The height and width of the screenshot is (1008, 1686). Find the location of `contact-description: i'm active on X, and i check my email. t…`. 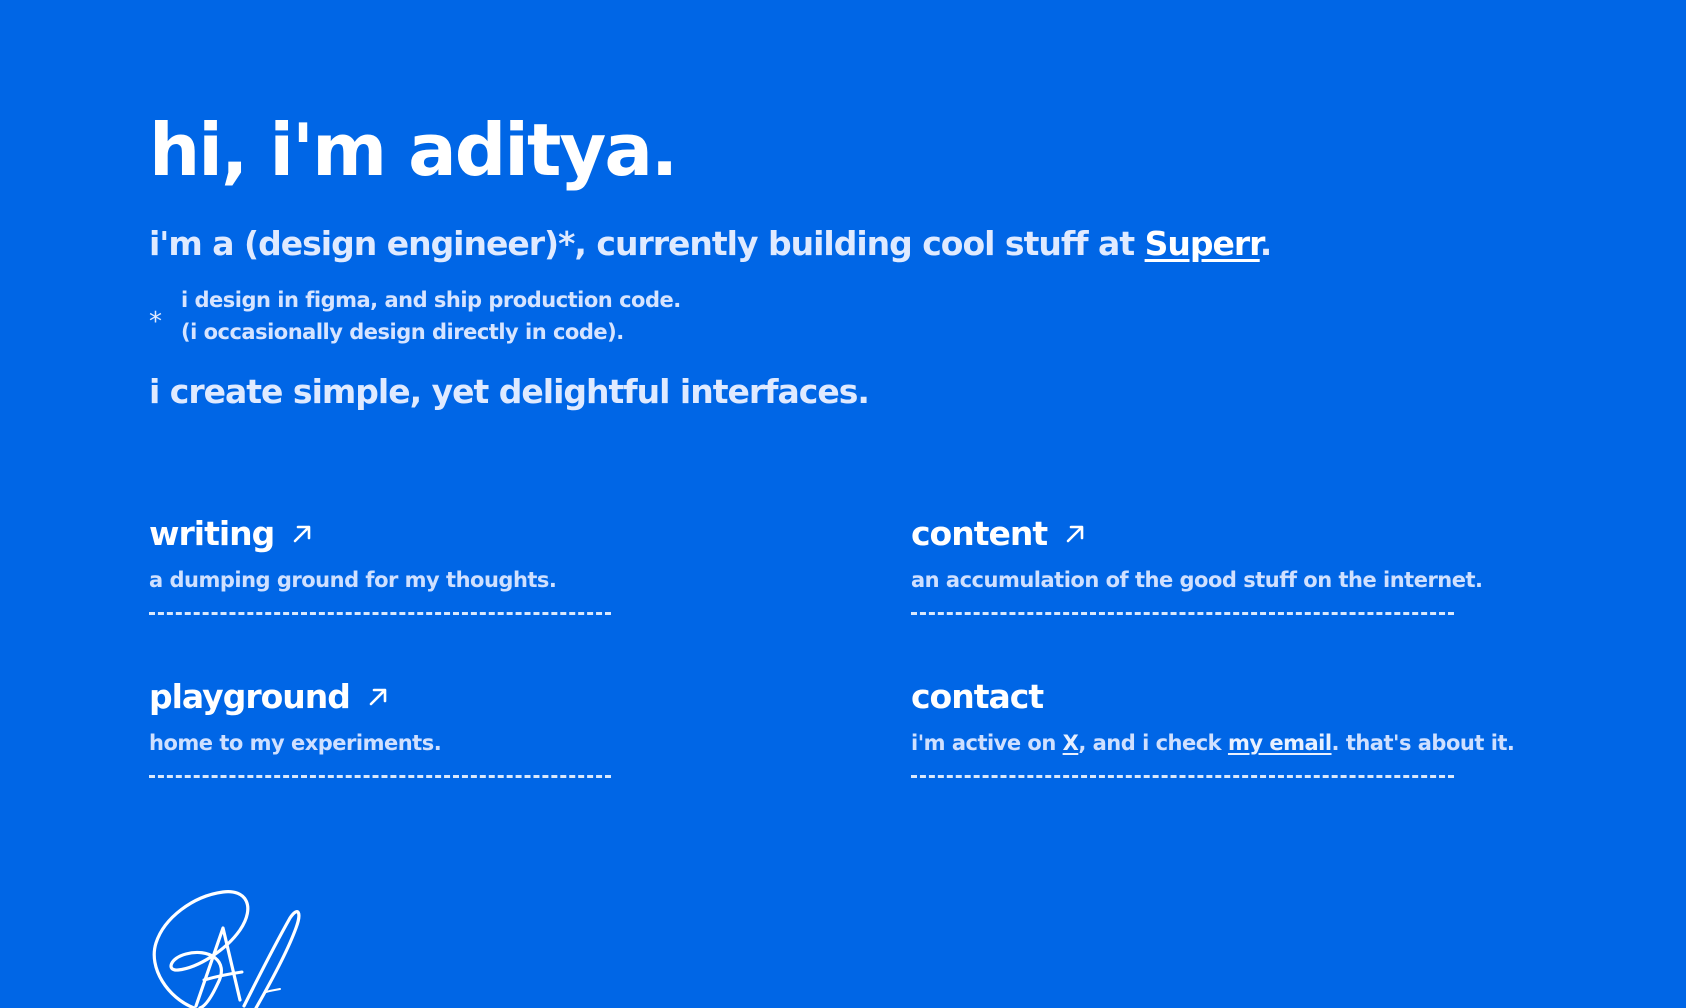

contact-description: i'm active on X, and i check my email. t… is located at coordinates (1213, 743).